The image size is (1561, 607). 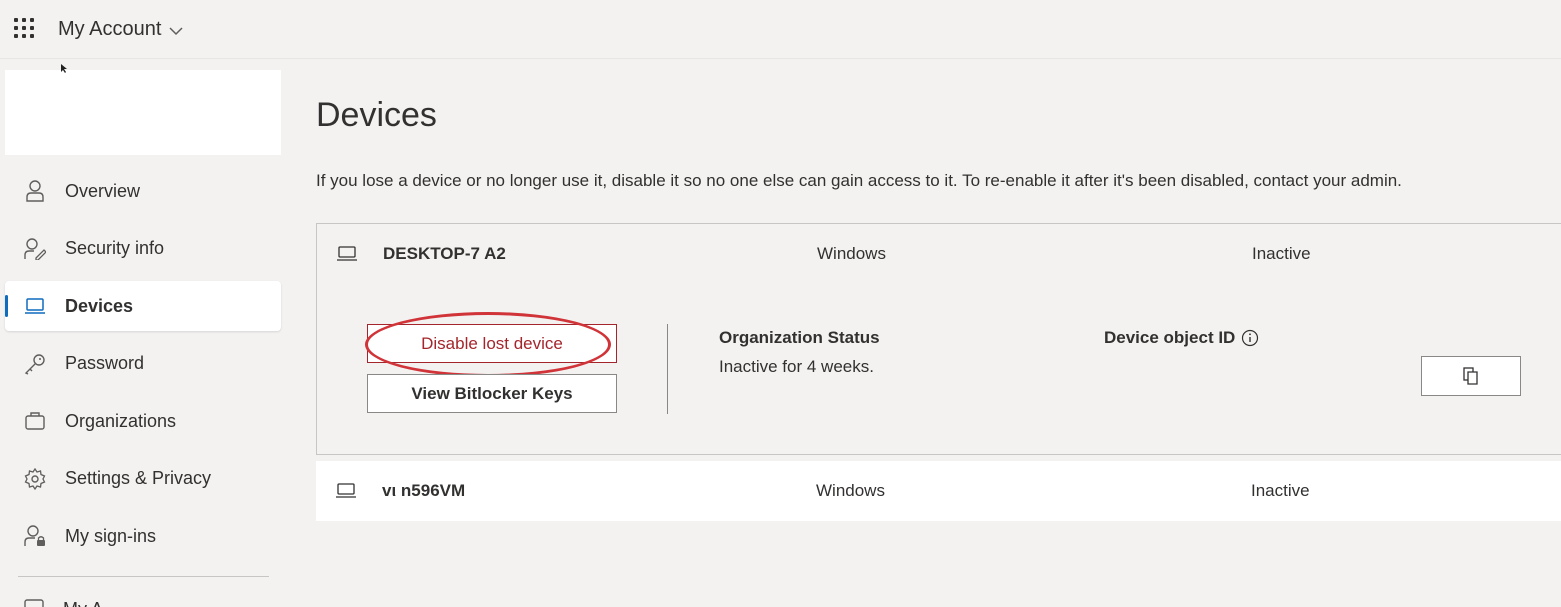 I want to click on device-object-id-text: Device object ID, so click(x=1170, y=337).